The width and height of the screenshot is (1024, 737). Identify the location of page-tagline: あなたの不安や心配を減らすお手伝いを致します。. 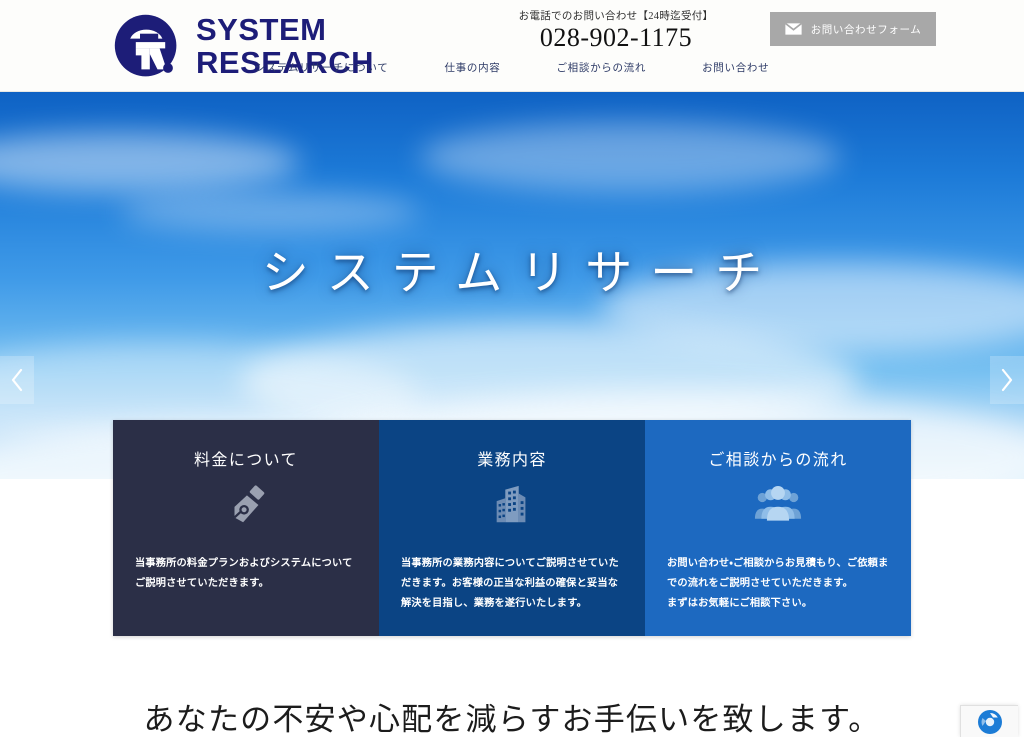
(512, 719).